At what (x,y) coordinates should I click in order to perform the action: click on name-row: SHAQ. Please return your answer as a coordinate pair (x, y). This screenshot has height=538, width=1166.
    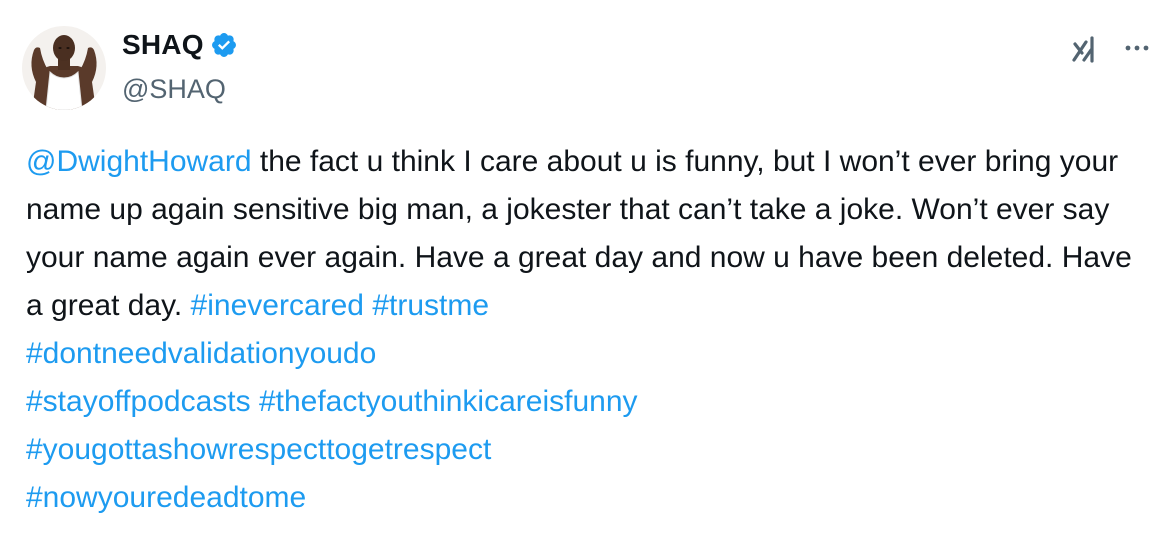
    Looking at the image, I should click on (180, 45).